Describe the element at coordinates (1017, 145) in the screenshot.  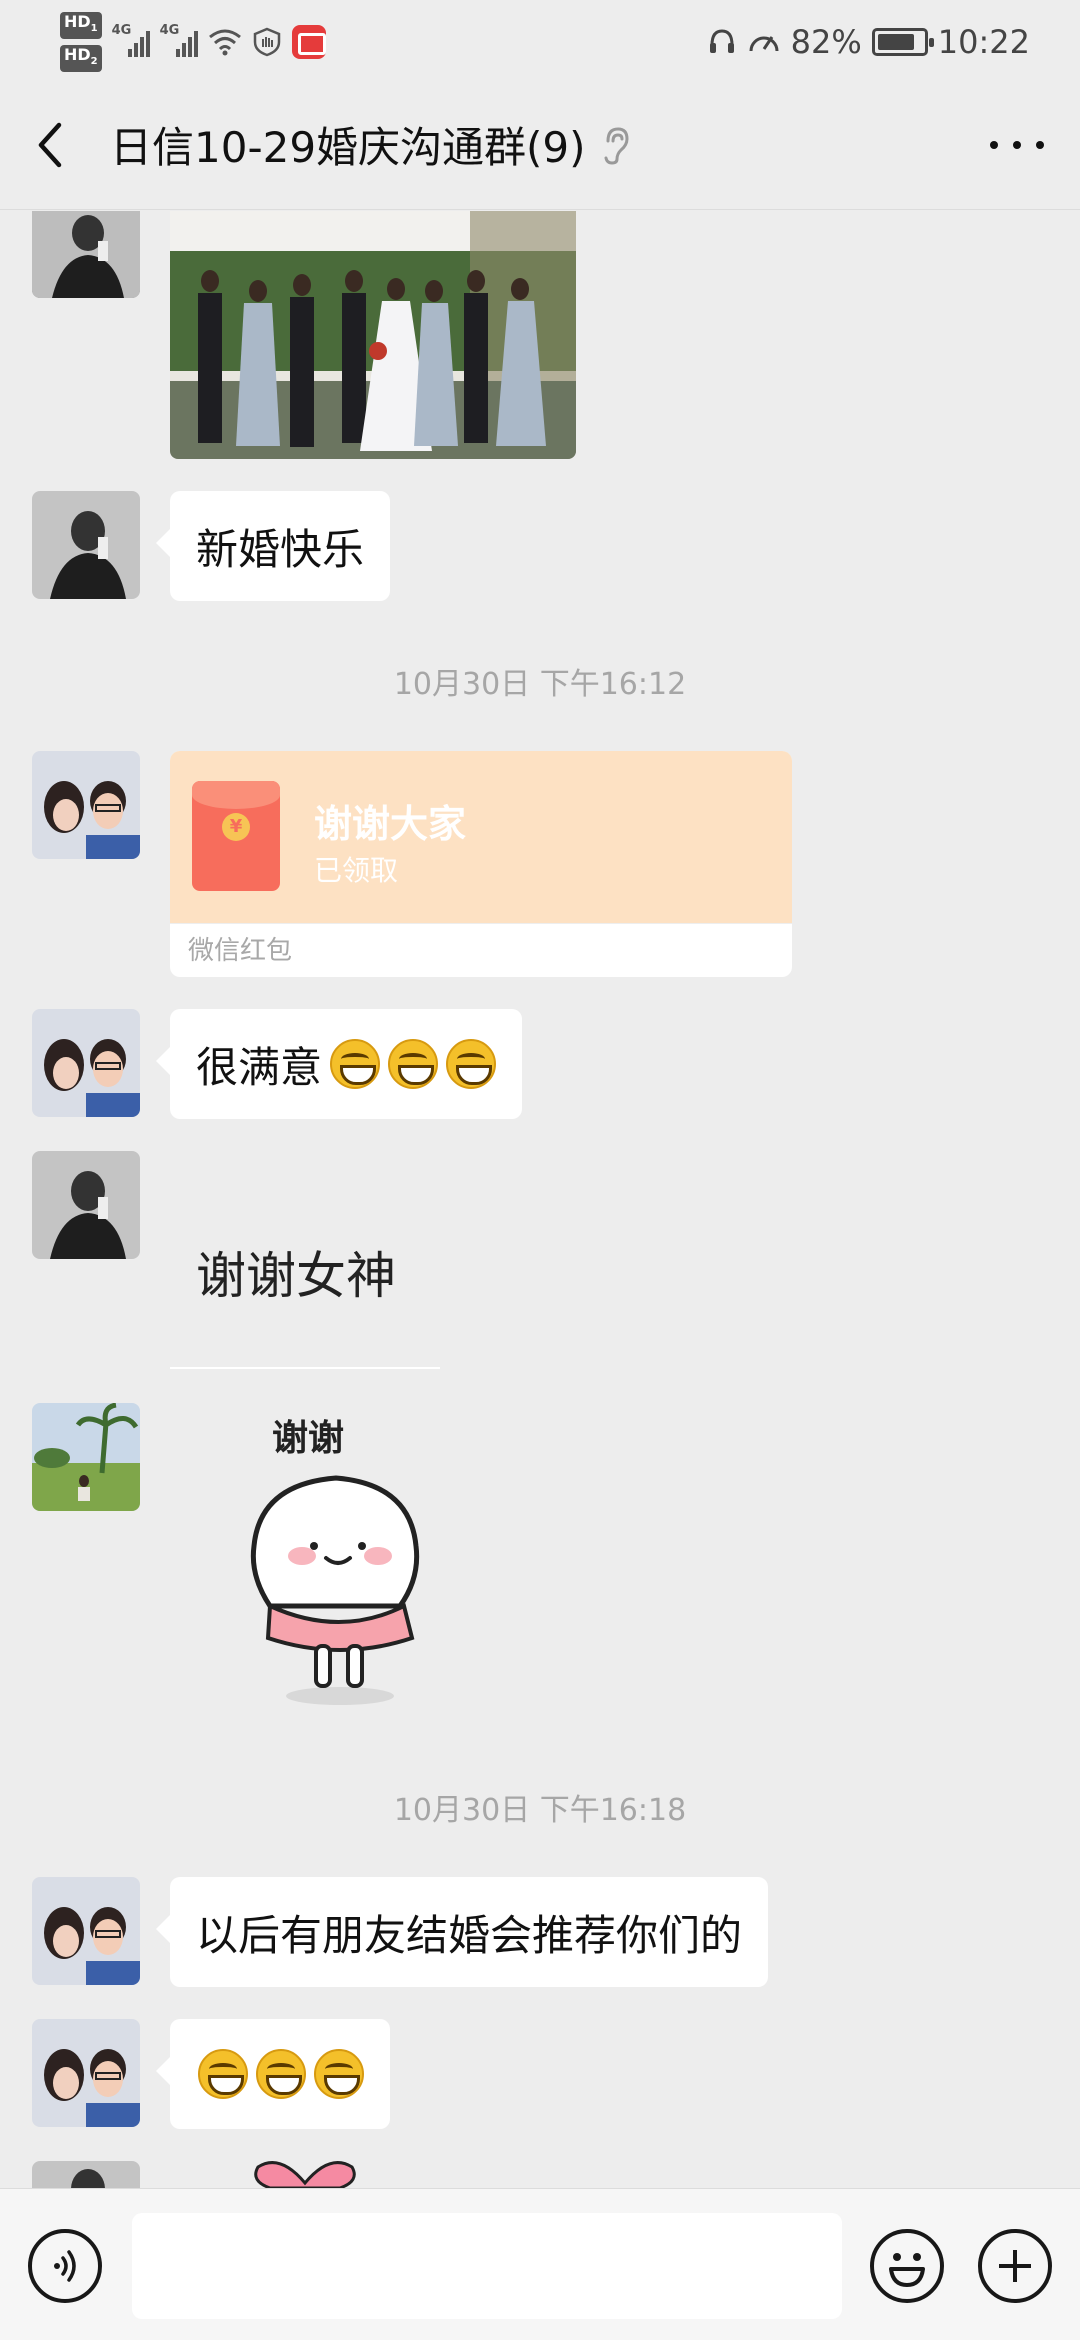
I see `more-button` at that location.